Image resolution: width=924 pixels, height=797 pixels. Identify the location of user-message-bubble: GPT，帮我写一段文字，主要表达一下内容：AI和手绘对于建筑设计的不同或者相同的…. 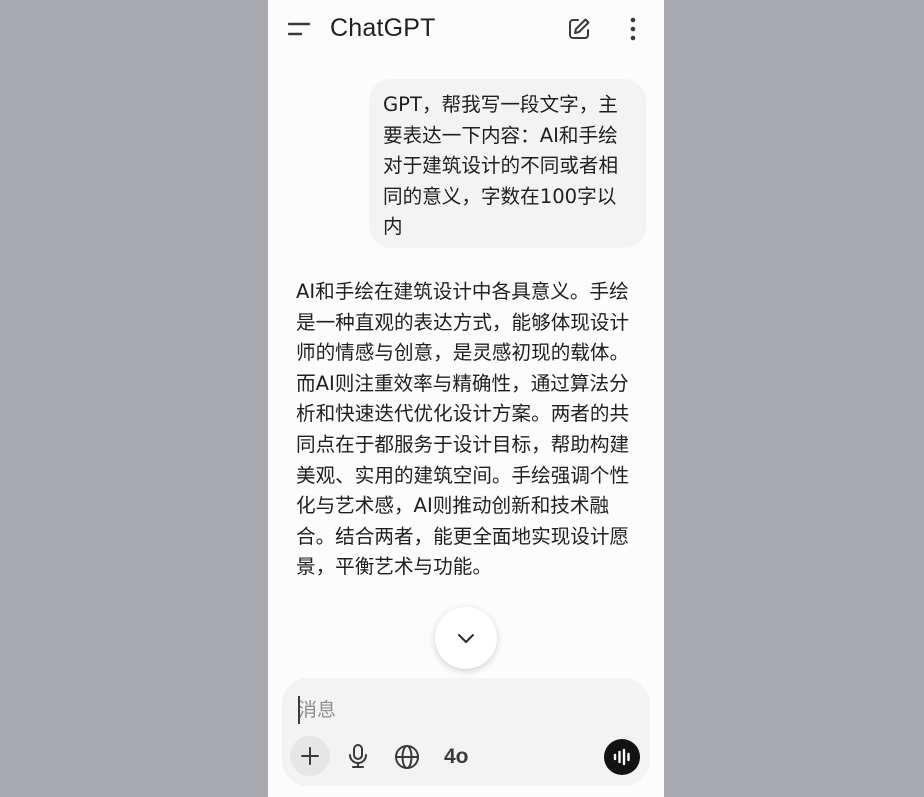
(507, 163).